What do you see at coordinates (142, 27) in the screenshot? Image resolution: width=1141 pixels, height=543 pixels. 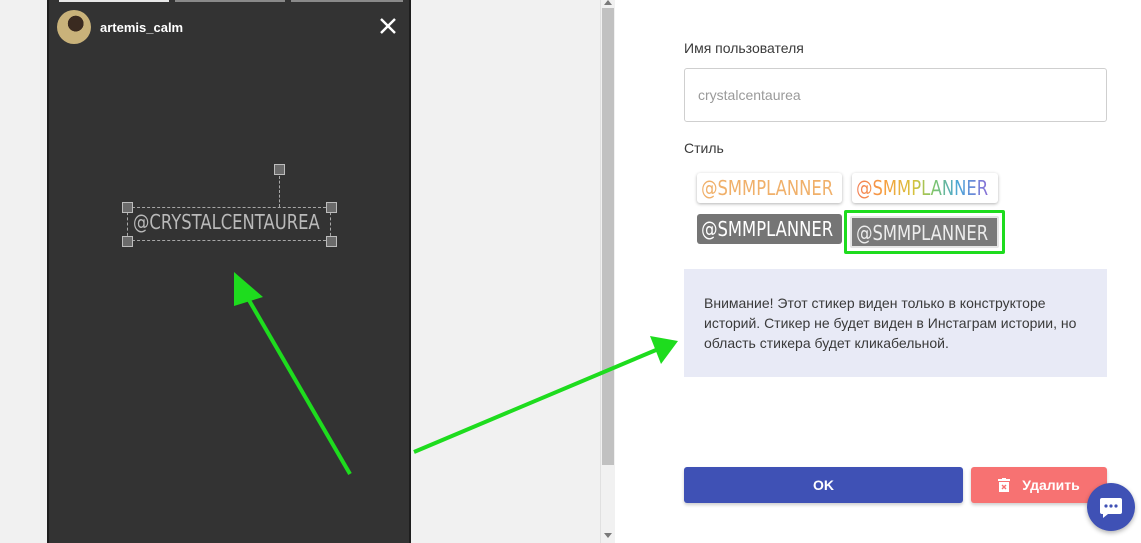 I see `story-username: artemis_calm` at bounding box center [142, 27].